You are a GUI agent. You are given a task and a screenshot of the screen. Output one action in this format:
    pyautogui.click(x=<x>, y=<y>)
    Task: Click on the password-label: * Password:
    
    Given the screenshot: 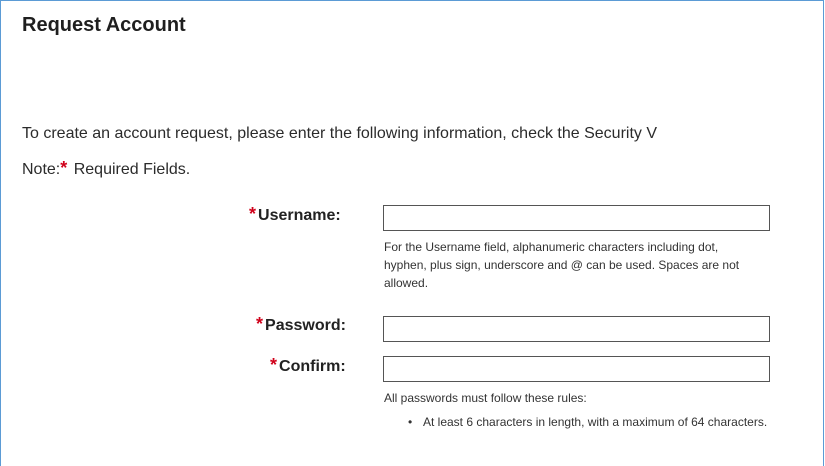 What is the action you would take?
    pyautogui.click(x=301, y=324)
    